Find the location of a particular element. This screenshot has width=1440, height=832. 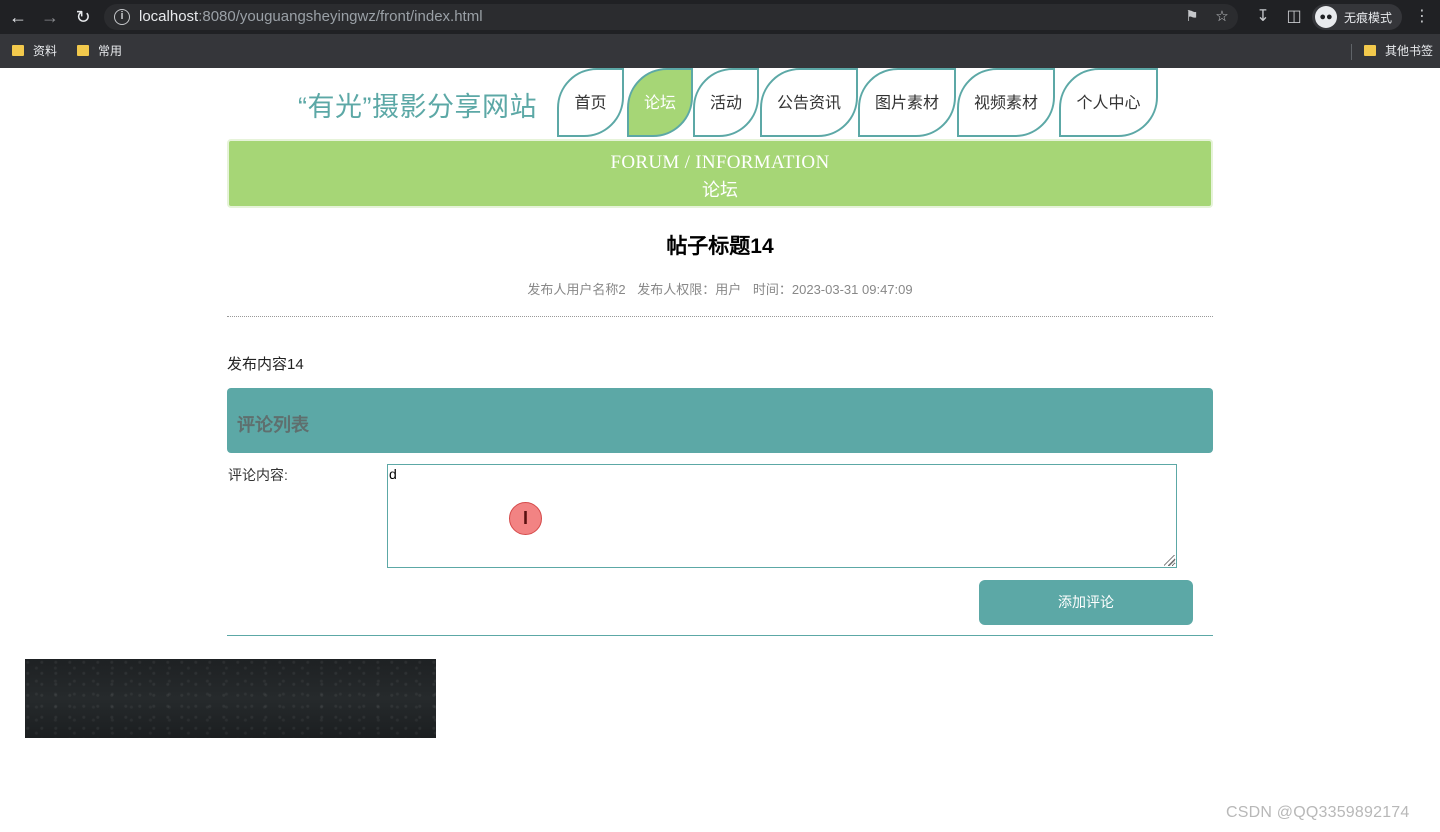

text-cursor-icon: I is located at coordinates (525, 518).